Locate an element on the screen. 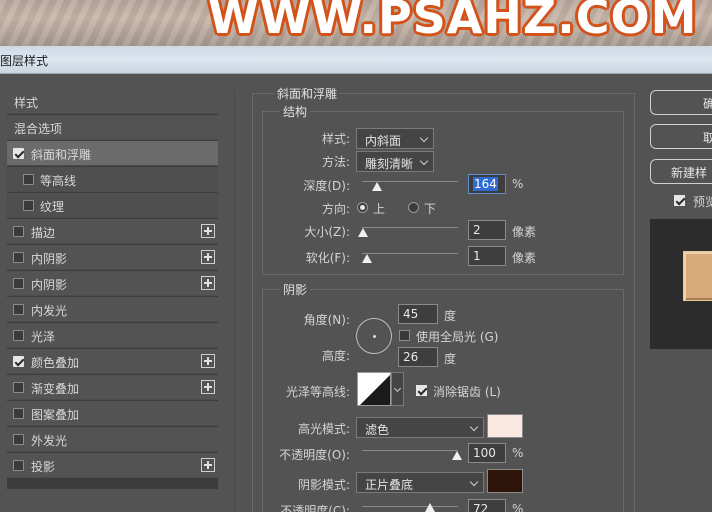  direction-up-label: 上 is located at coordinates (379, 209).